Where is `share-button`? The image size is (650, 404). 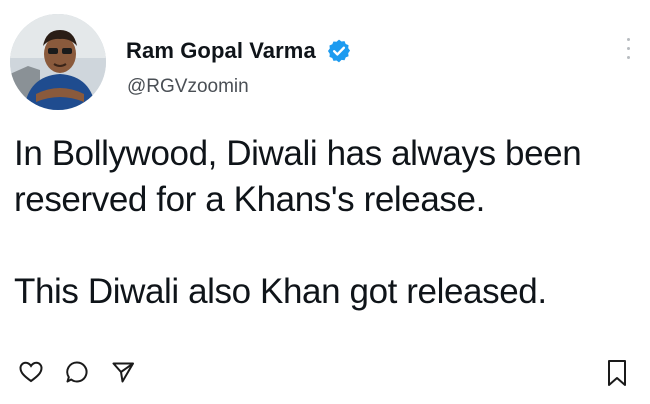
share-button is located at coordinates (123, 372).